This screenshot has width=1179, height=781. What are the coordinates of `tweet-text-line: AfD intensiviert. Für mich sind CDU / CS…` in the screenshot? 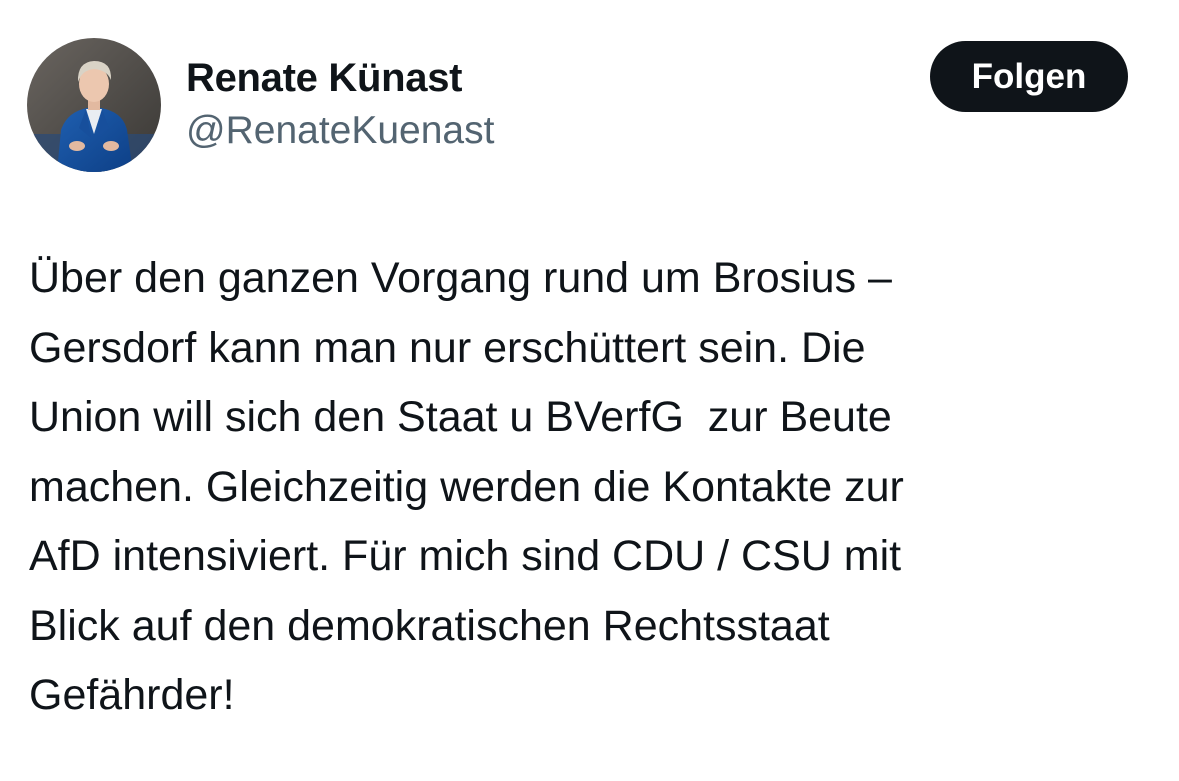 It's located at (465, 556).